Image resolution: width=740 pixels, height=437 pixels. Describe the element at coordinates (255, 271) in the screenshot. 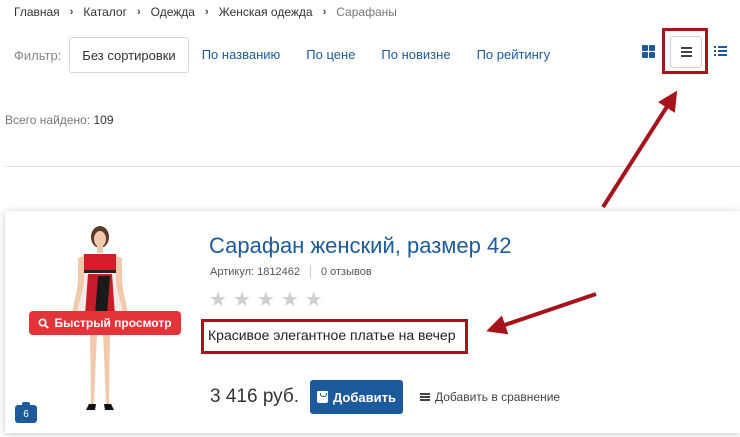

I see `product-sku: Артикул: 1812462` at that location.